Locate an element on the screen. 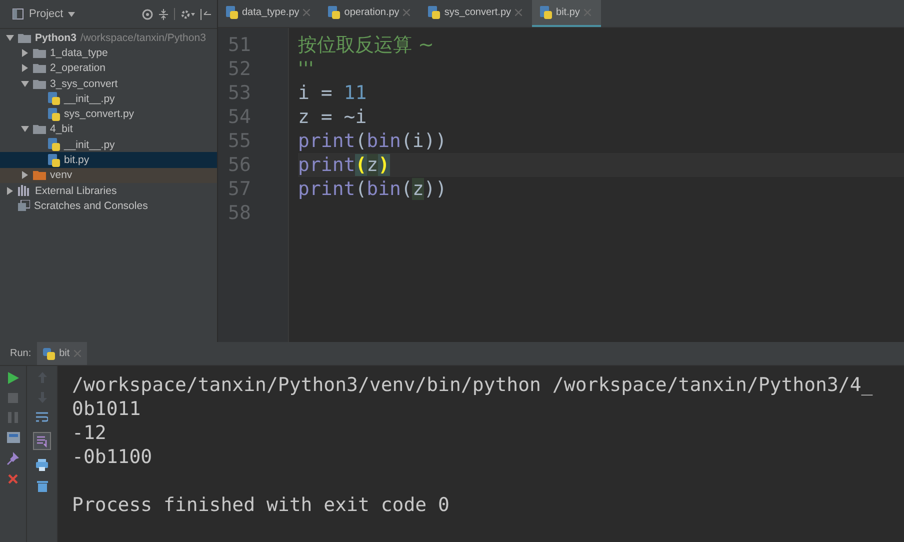  tree-item: bit.py is located at coordinates (108, 160).